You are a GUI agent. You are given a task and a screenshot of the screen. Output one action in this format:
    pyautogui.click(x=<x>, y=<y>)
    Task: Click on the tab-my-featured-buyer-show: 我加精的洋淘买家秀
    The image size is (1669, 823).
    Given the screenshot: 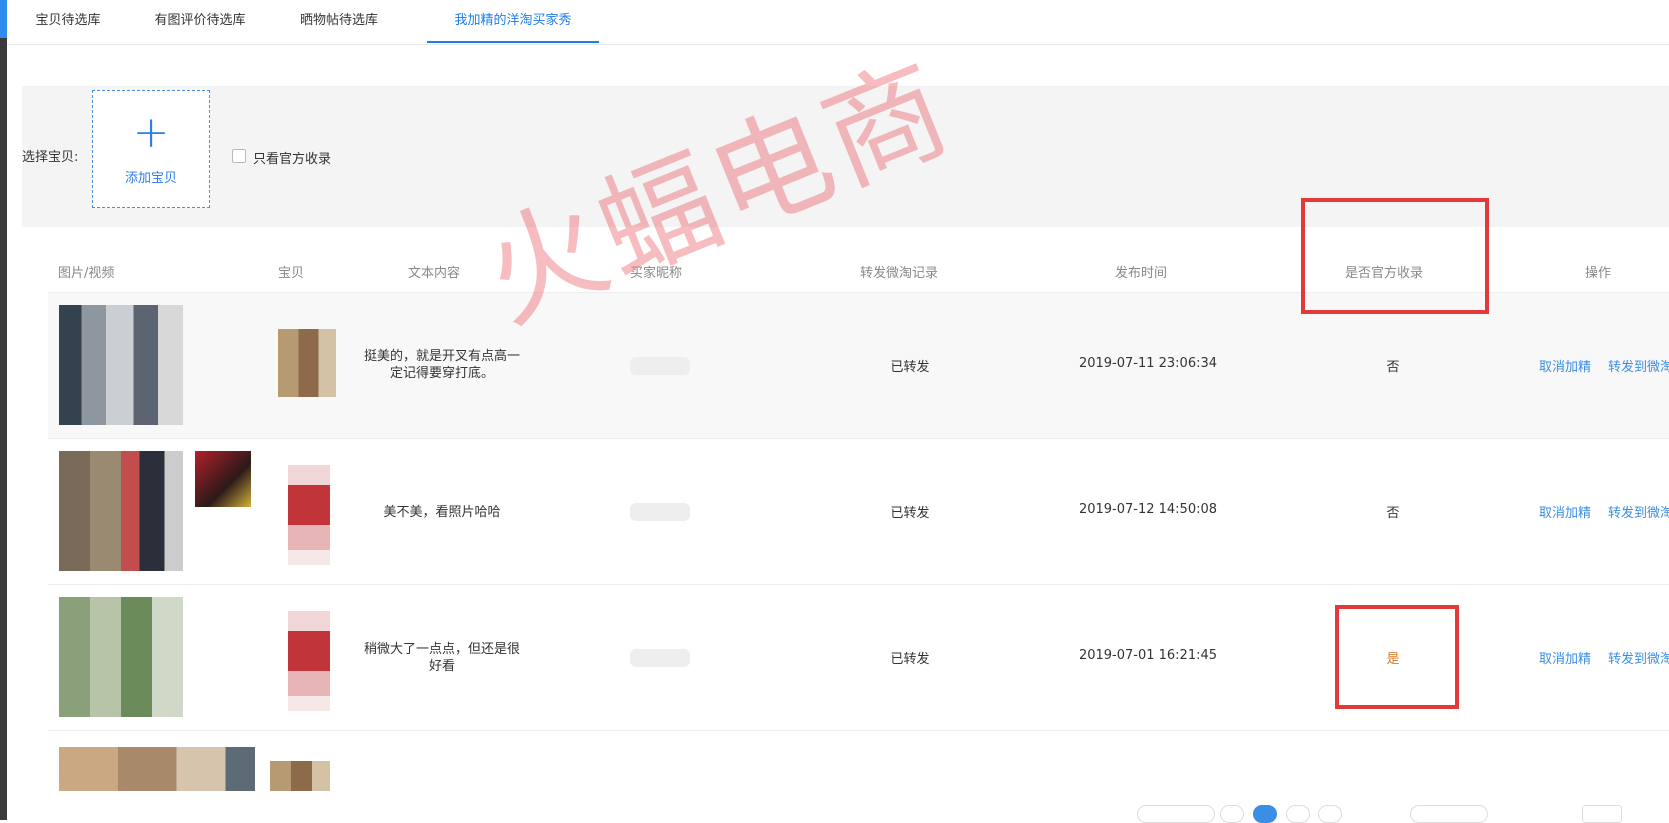 What is the action you would take?
    pyautogui.click(x=513, y=21)
    